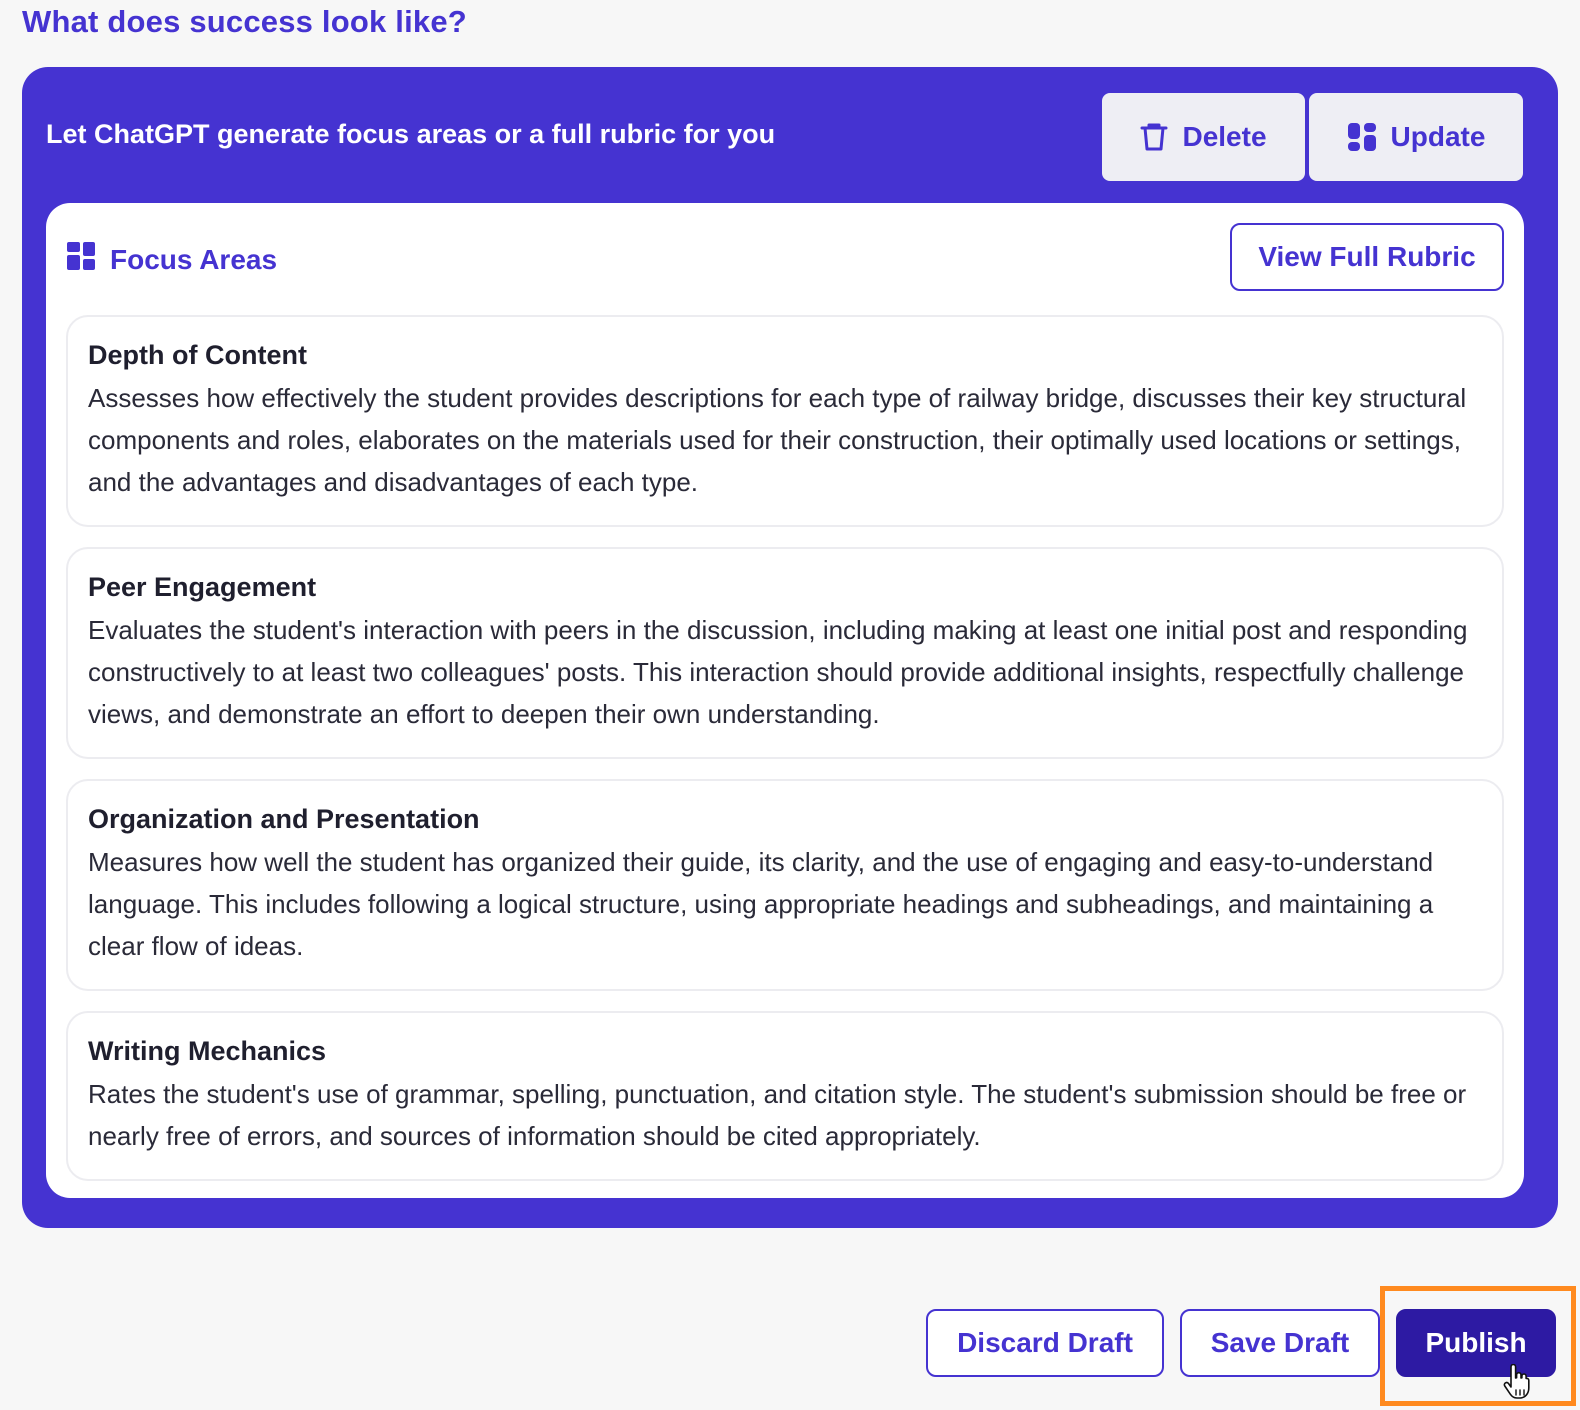  I want to click on discard-draft-button: Discard Draft, so click(1045, 1343).